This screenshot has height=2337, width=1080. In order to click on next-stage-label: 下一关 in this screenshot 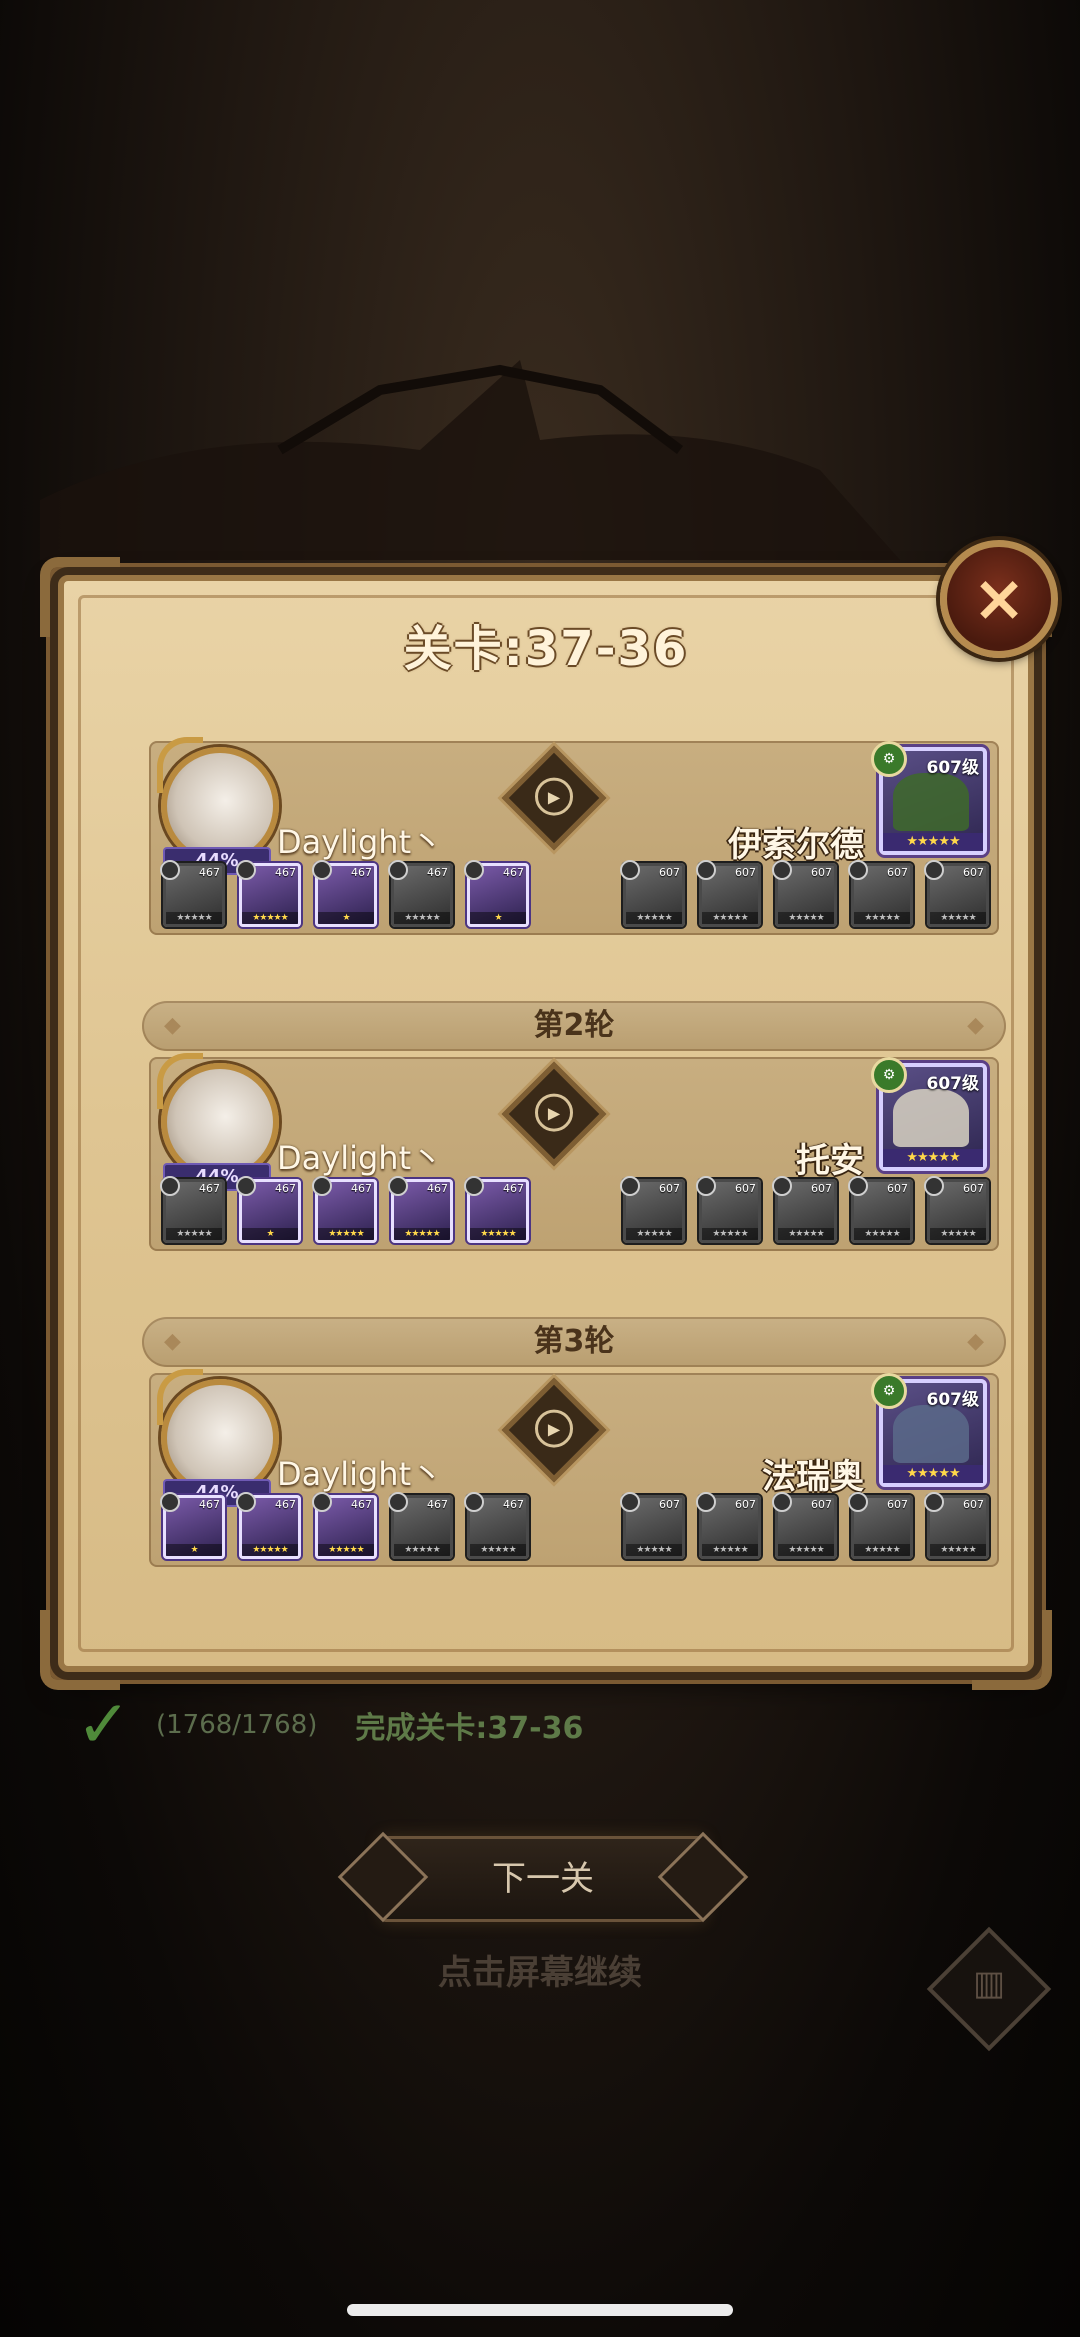, I will do `click(543, 1879)`.